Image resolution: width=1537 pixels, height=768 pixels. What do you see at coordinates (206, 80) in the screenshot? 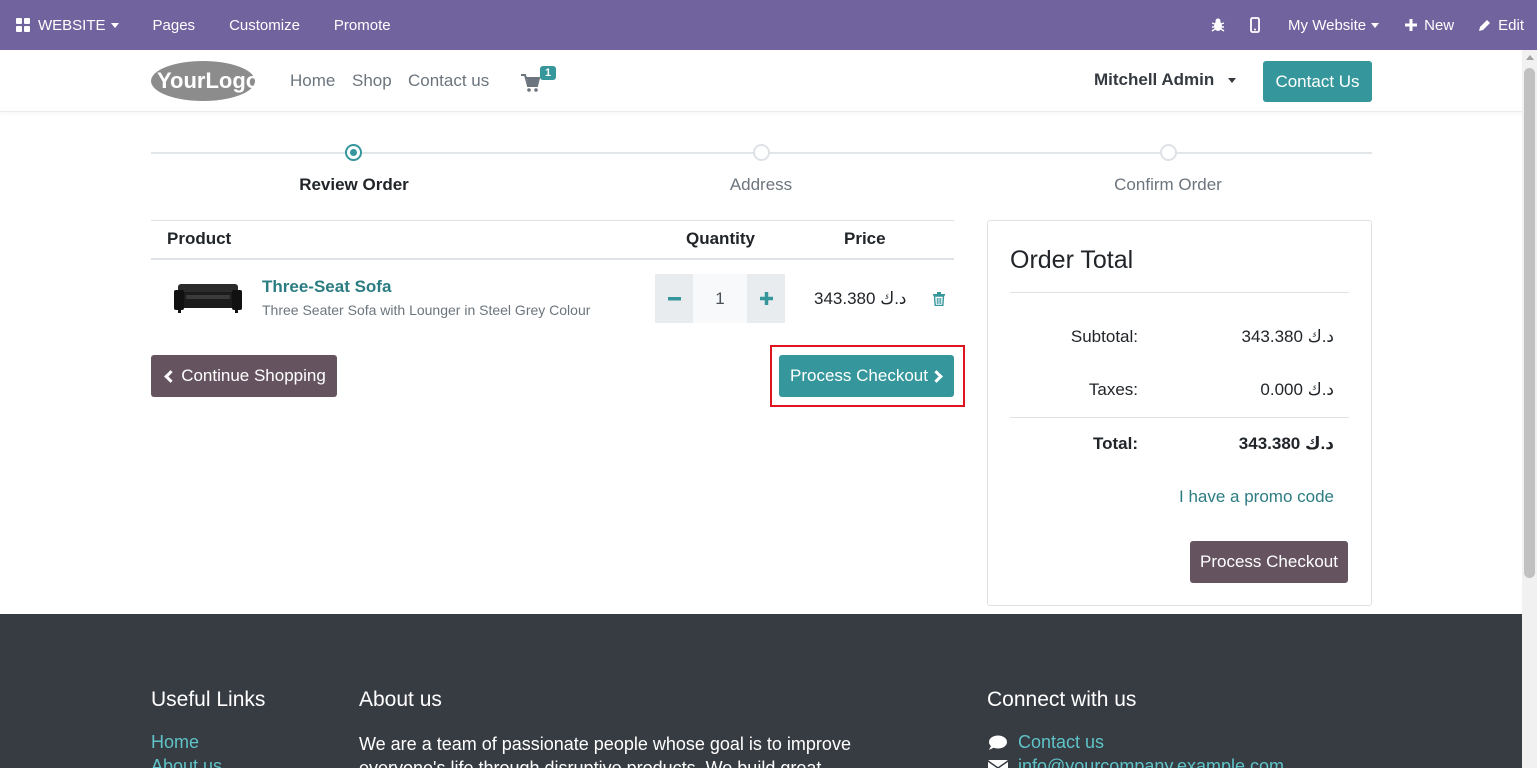
I see `svg-text: YourLogo` at bounding box center [206, 80].